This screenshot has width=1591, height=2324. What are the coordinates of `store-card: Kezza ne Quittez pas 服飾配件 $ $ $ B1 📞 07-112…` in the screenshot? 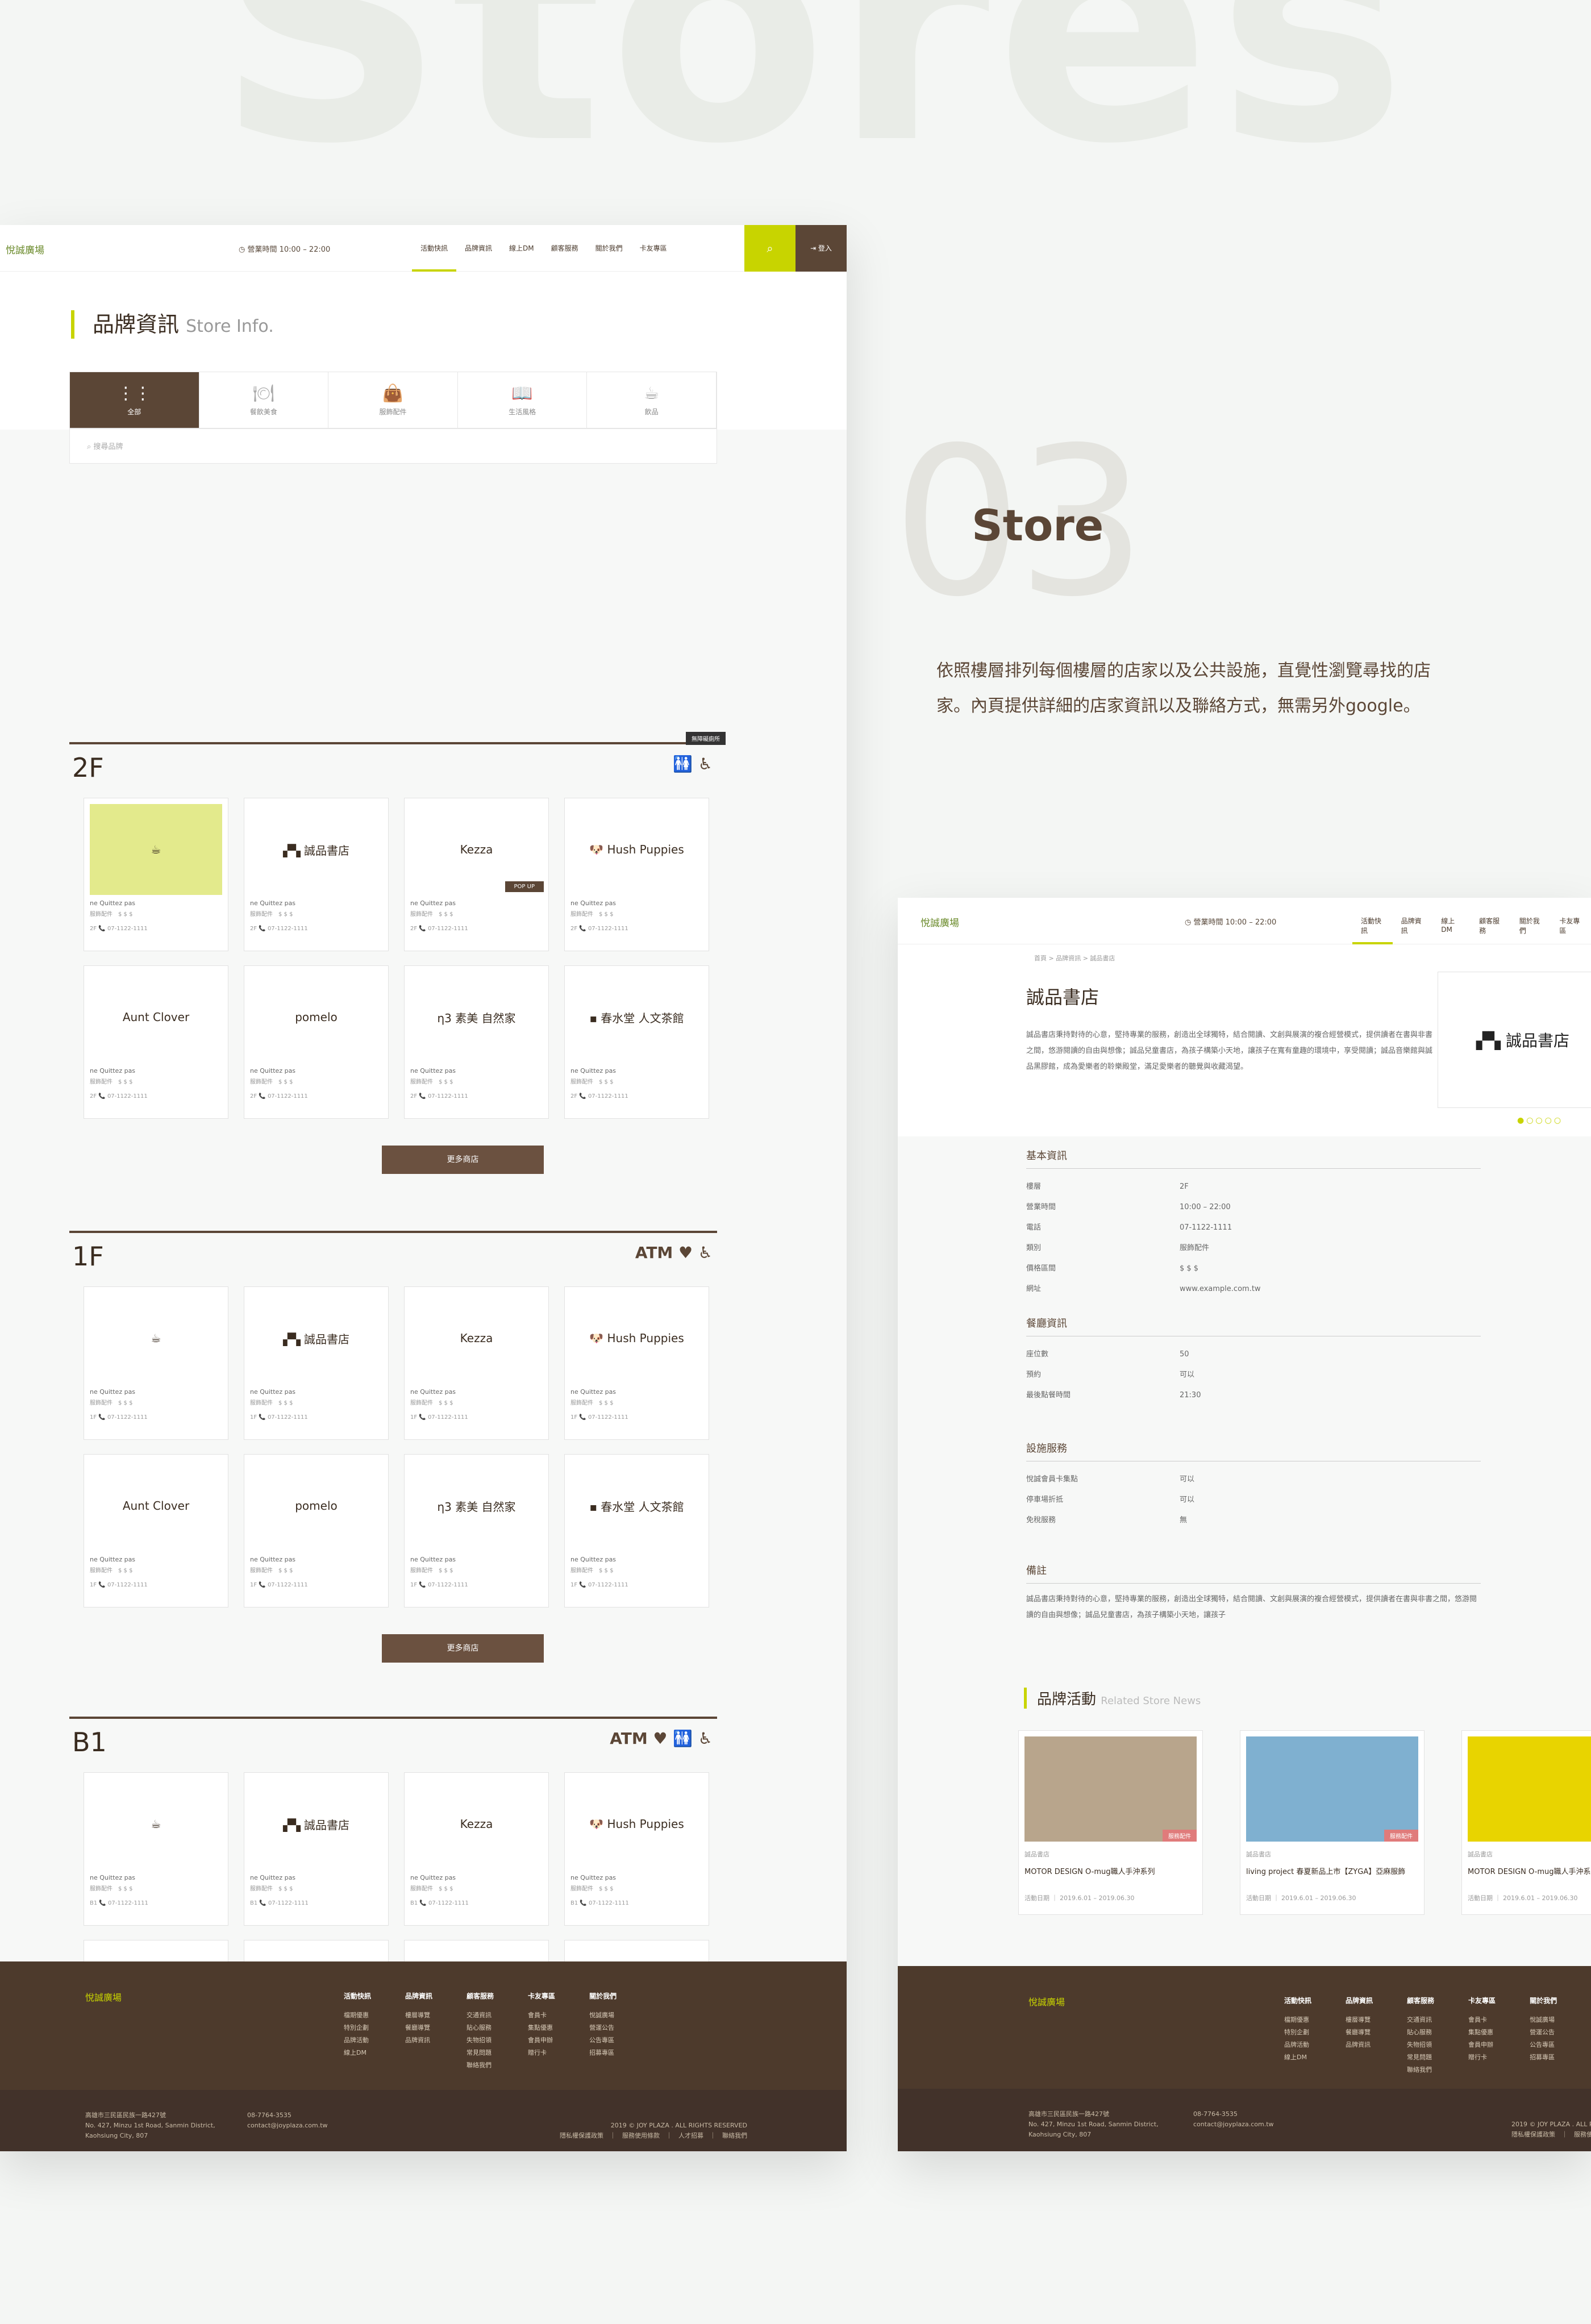 It's located at (476, 1849).